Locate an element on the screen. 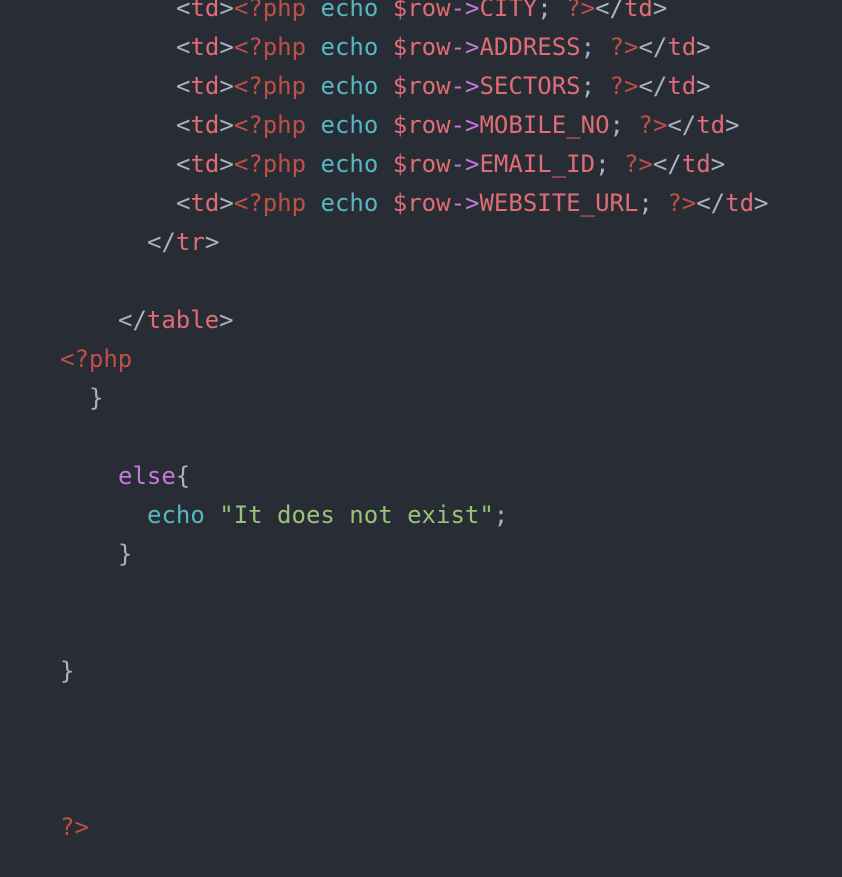  code-line: <td><?php echo $row->MOBILE_NO; ?></td> is located at coordinates (400, 125).